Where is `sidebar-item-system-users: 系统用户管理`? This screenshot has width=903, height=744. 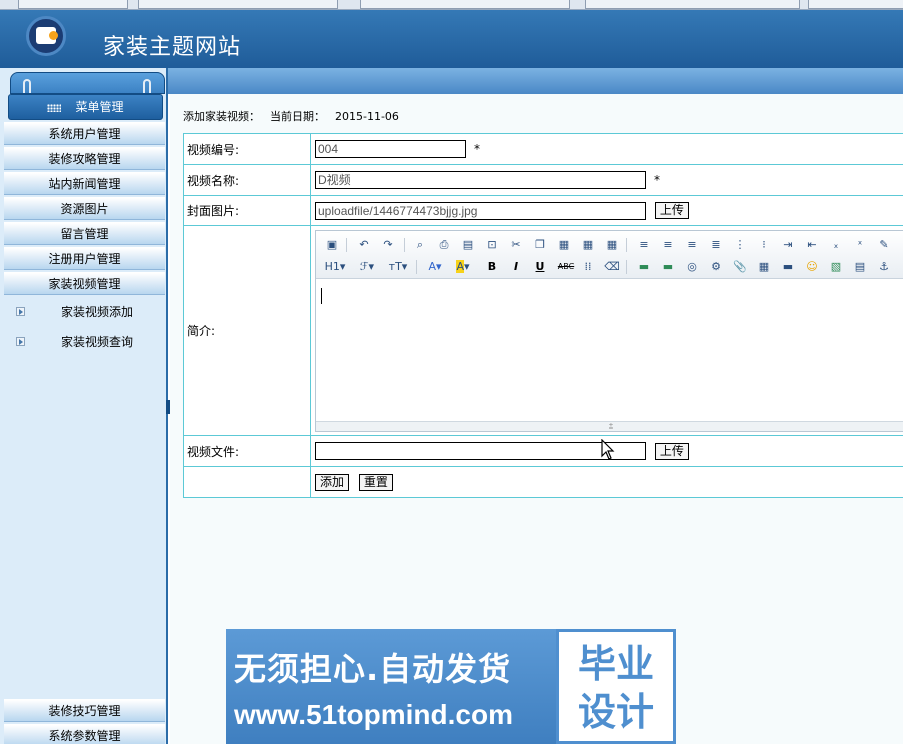 sidebar-item-system-users: 系统用户管理 is located at coordinates (84, 133).